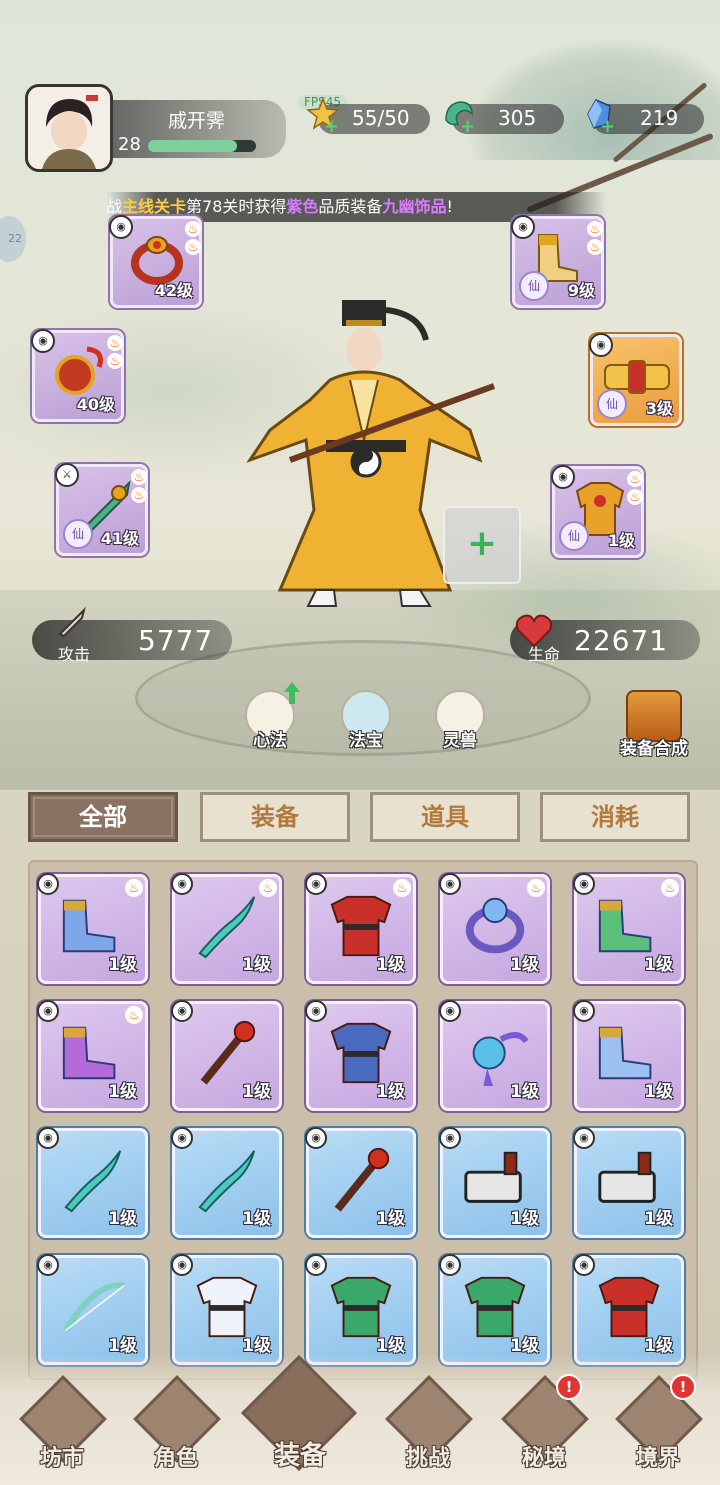 Image resolution: width=720 pixels, height=1485 pixels. I want to click on stamina-value: 55/50, so click(381, 118).